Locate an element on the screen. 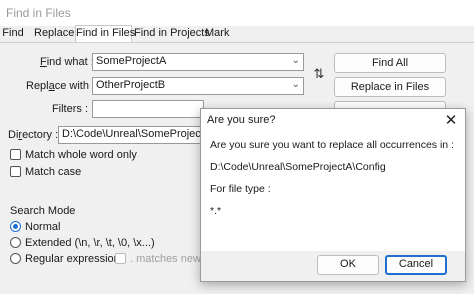 This screenshot has width=474, height=294. tab-label: Find in Files is located at coordinates (106, 33).